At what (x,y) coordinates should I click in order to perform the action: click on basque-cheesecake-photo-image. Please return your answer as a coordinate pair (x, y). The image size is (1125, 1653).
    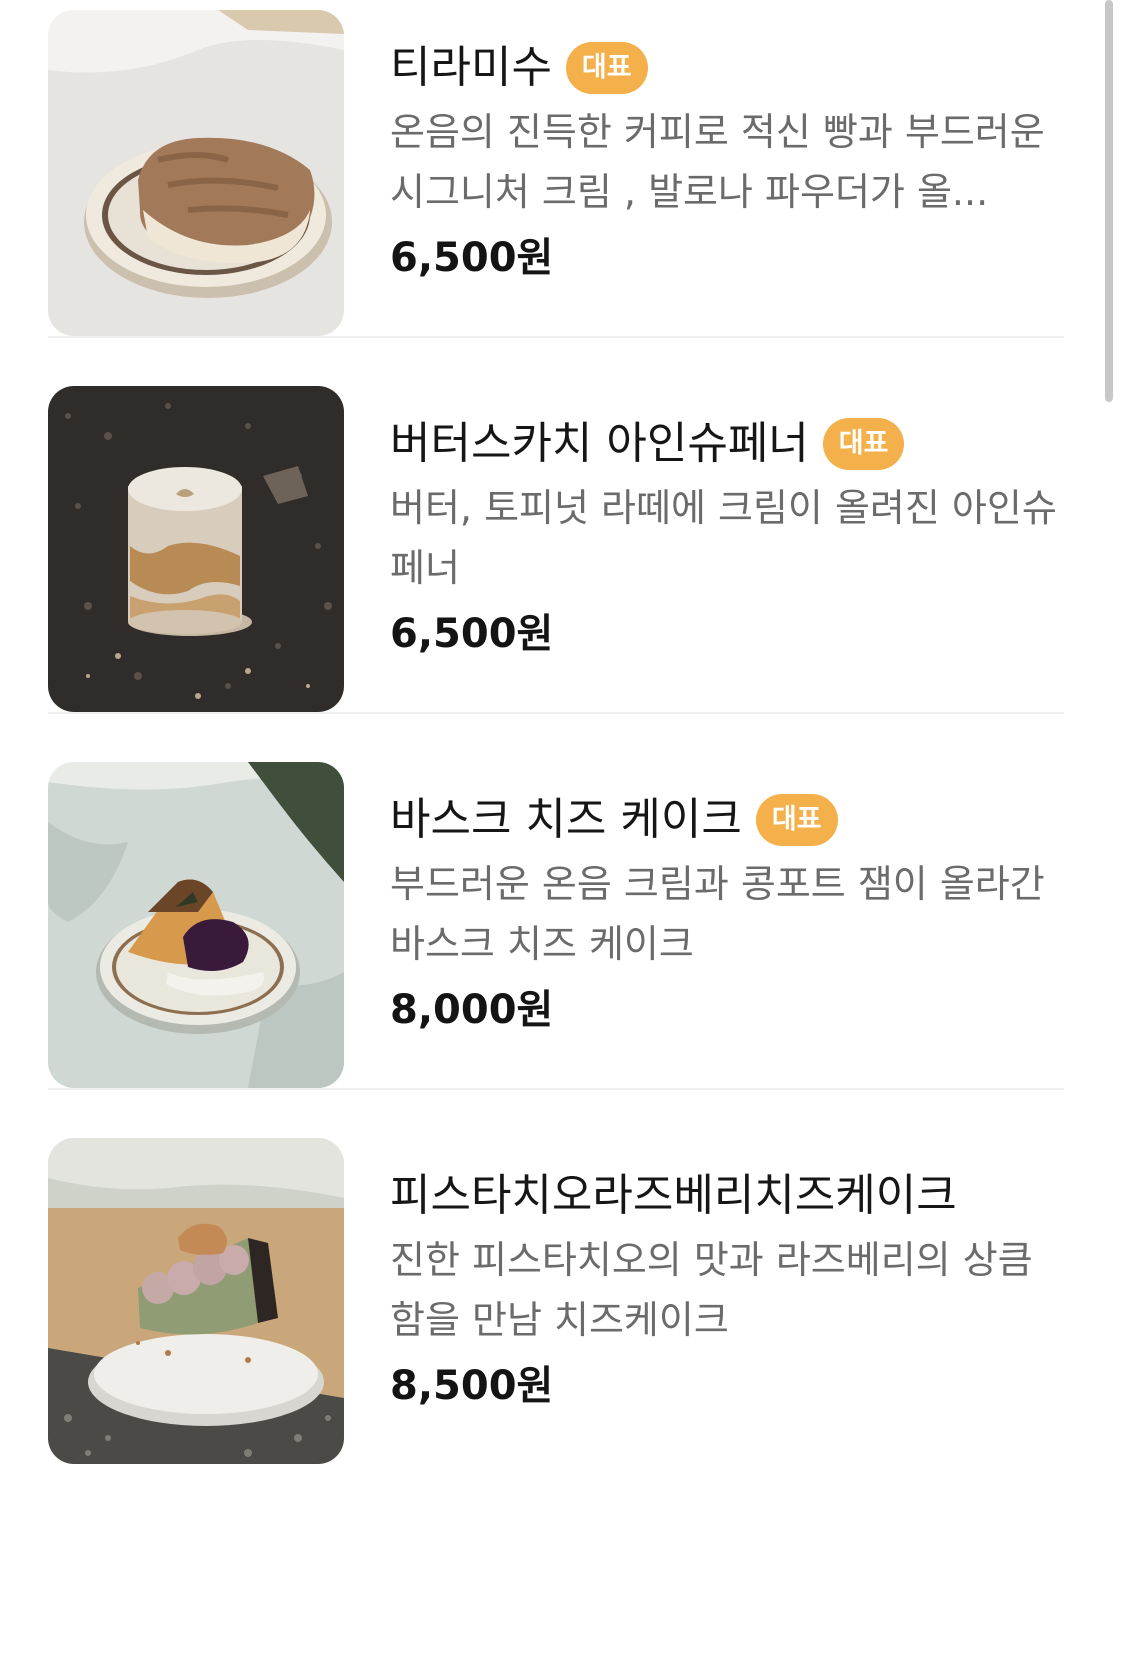
    Looking at the image, I should click on (196, 925).